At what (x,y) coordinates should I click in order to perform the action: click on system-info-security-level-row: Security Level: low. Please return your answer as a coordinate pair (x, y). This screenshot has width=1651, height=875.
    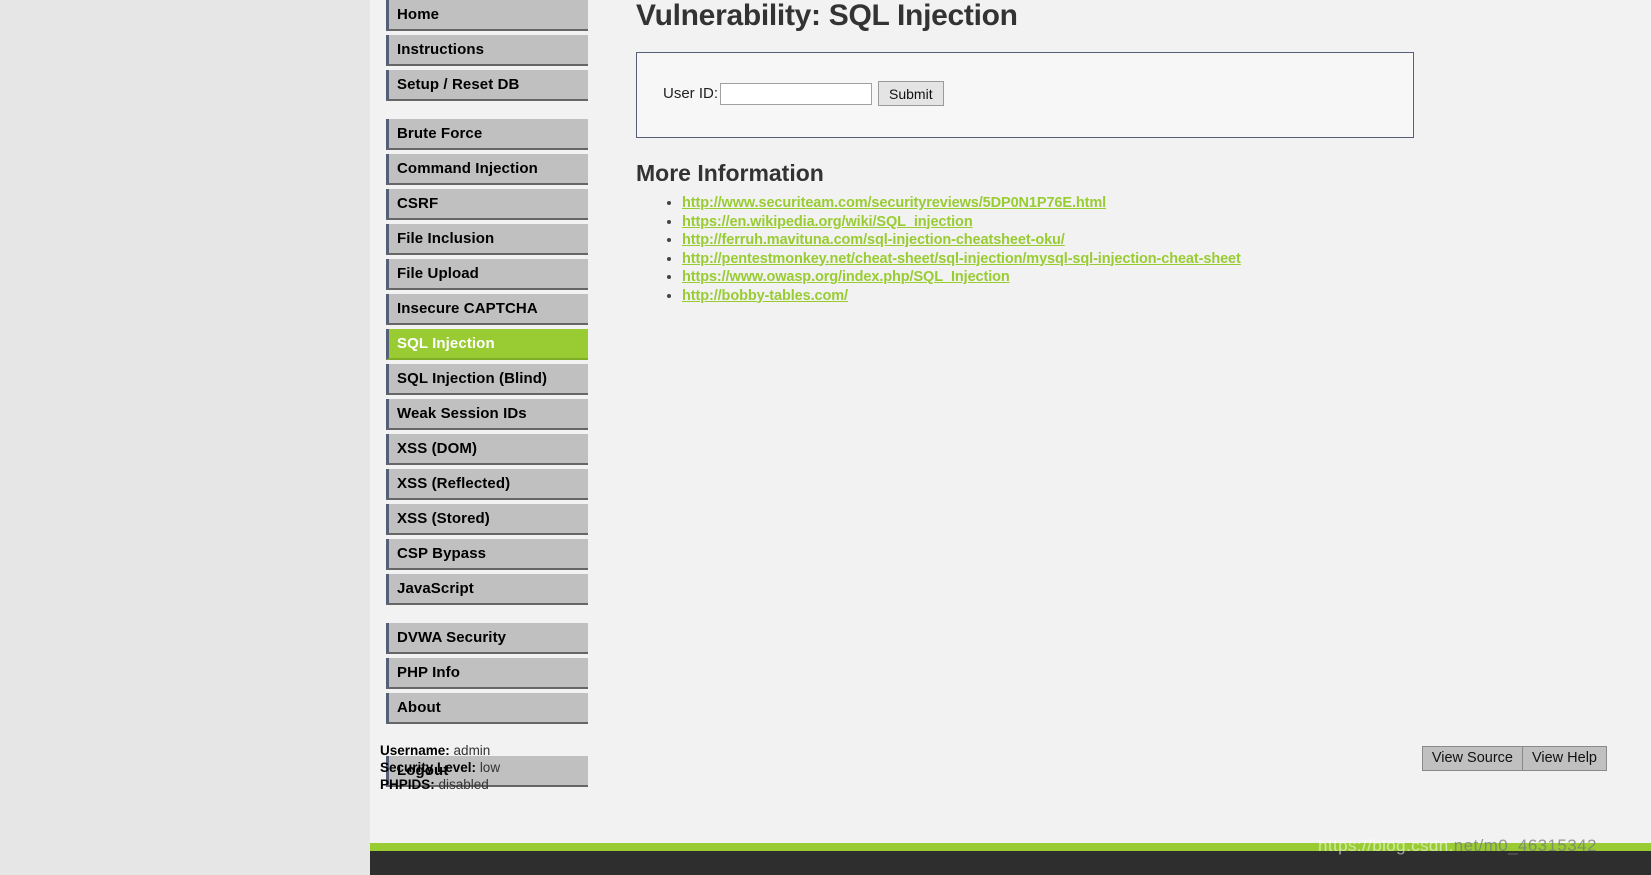
    Looking at the image, I should click on (440, 767).